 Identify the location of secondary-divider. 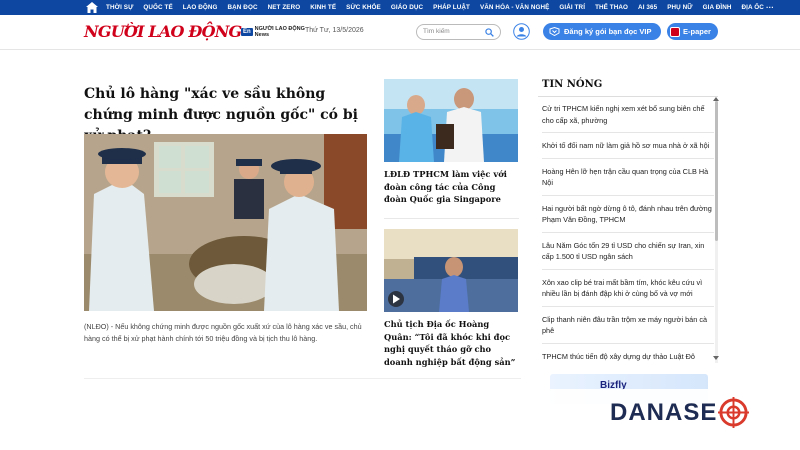
(451, 218).